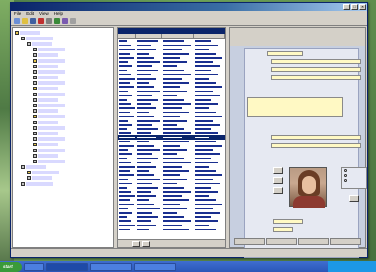 This screenshot has width=376, height=272. What do you see at coordinates (354, 198) in the screenshot?
I see `browse-button` at bounding box center [354, 198].